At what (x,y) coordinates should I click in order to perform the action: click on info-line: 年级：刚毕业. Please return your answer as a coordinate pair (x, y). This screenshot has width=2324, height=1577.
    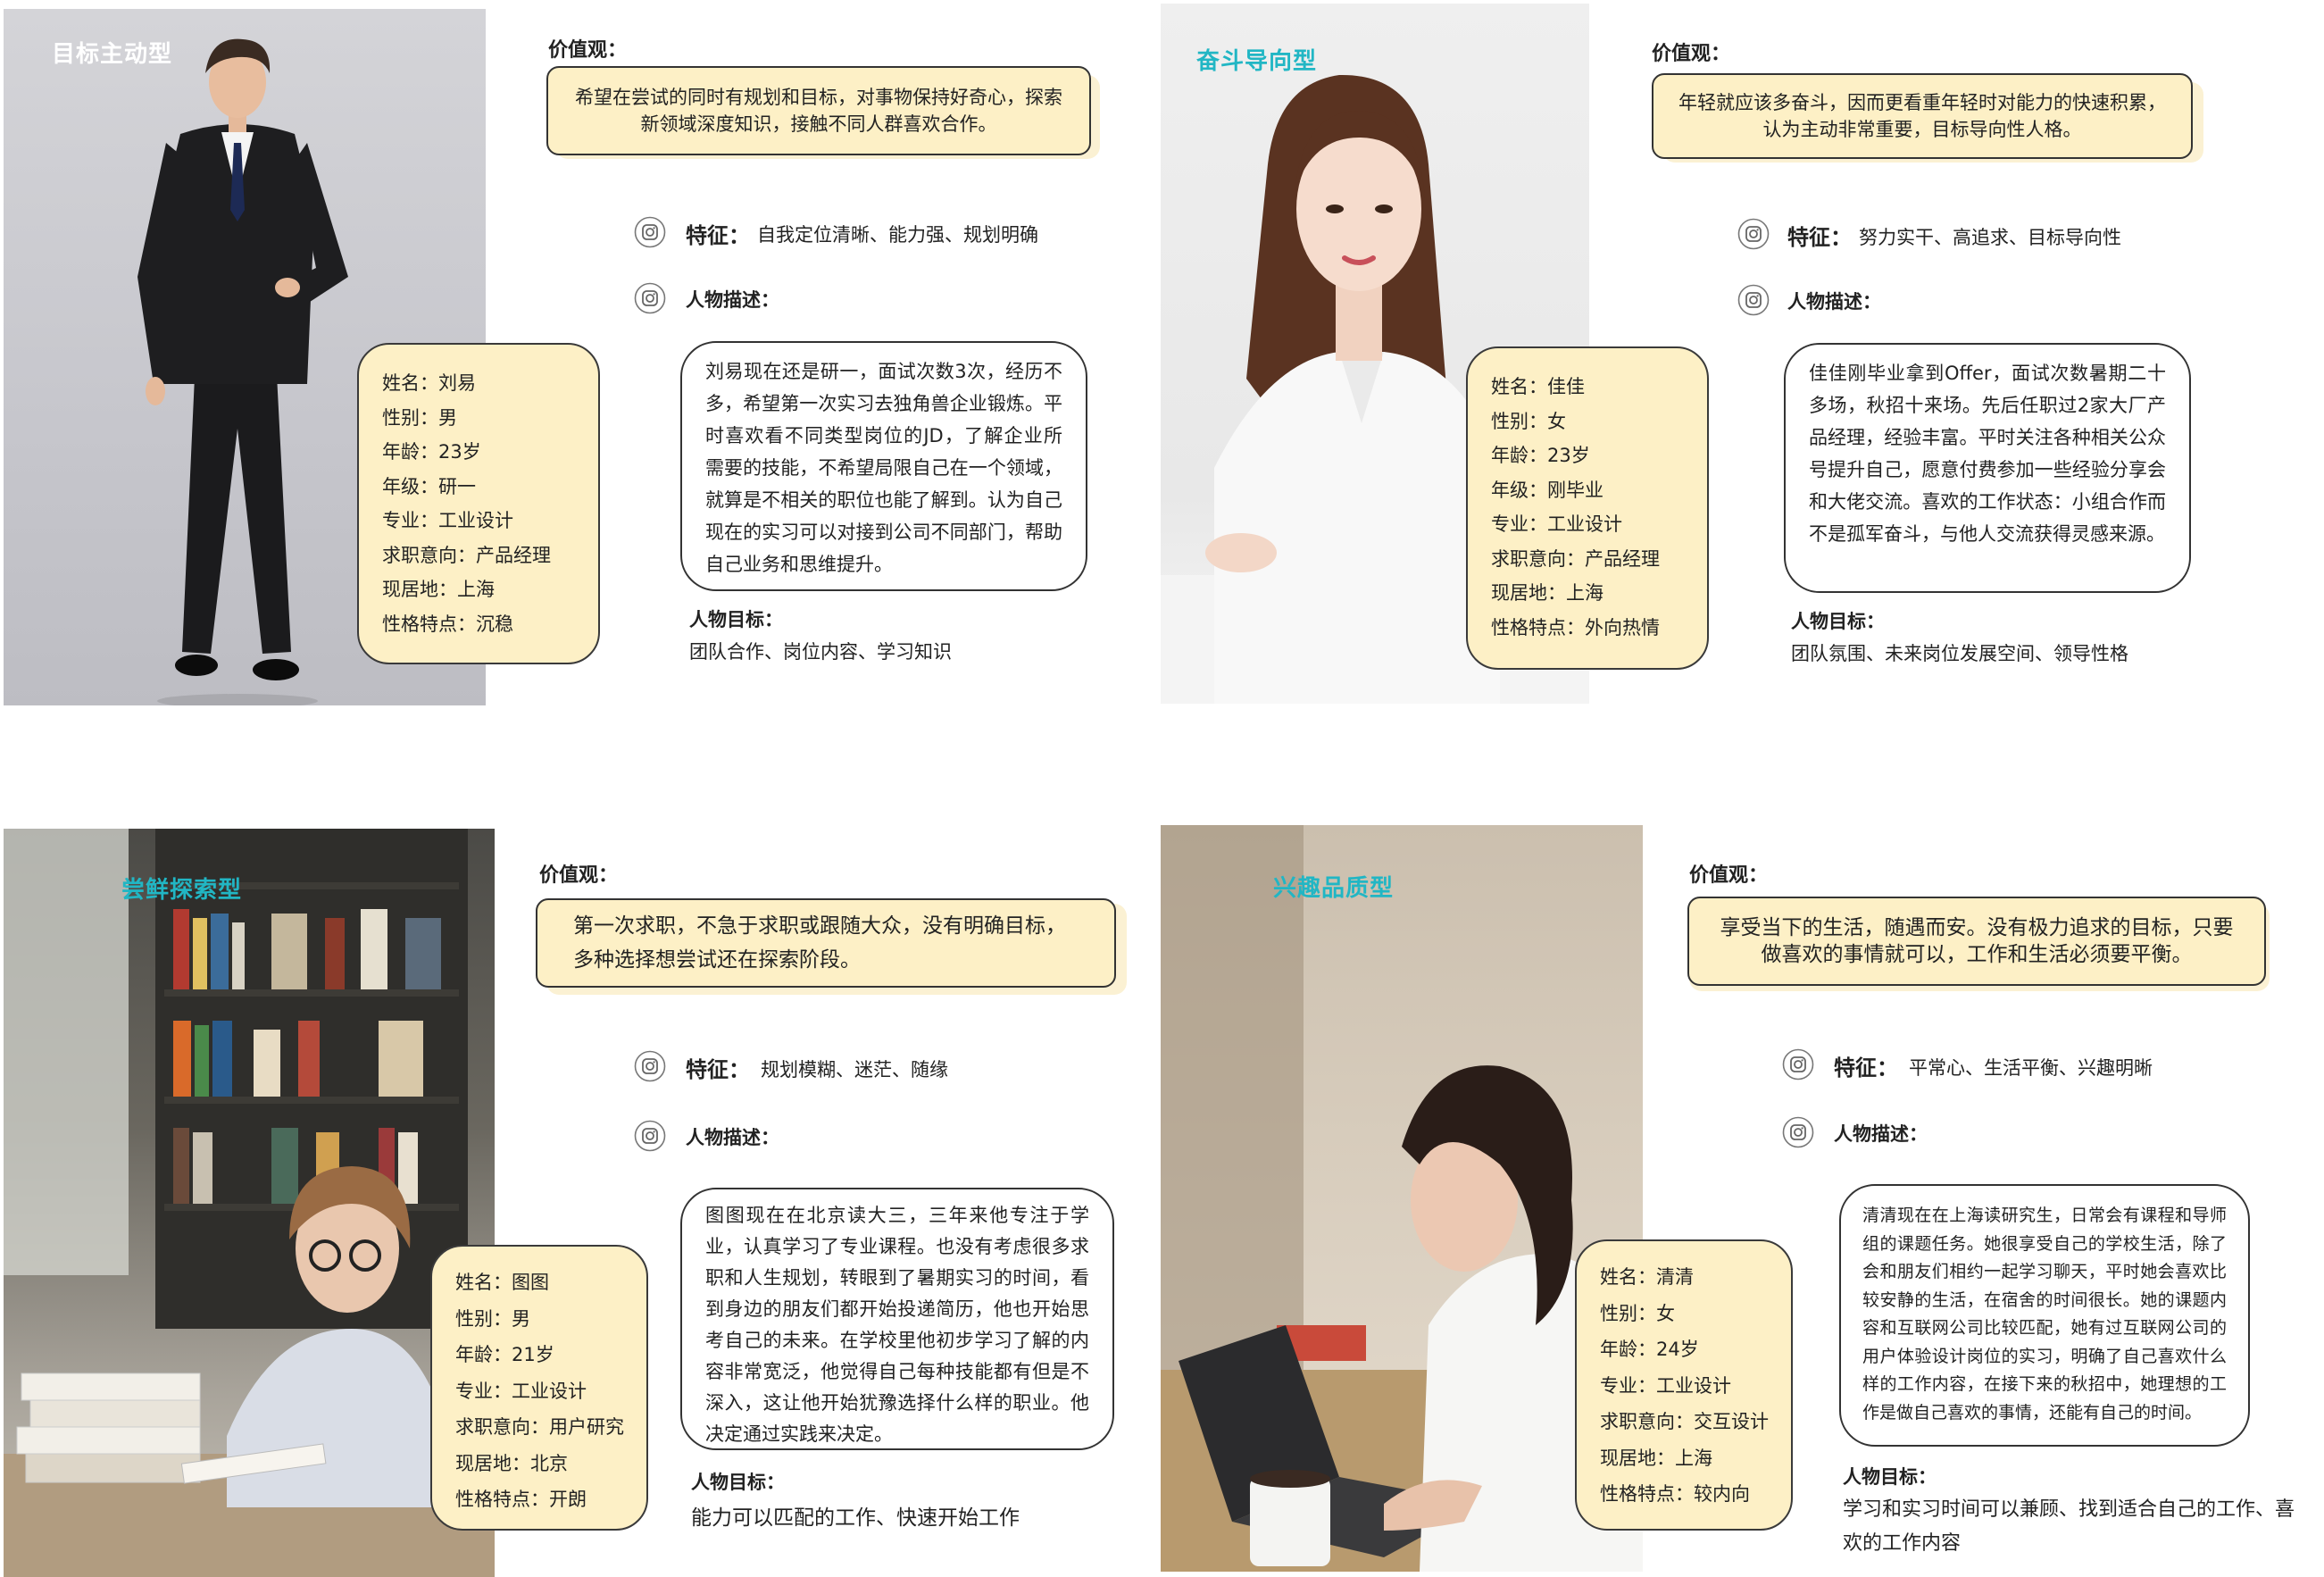
    Looking at the image, I should click on (1547, 490).